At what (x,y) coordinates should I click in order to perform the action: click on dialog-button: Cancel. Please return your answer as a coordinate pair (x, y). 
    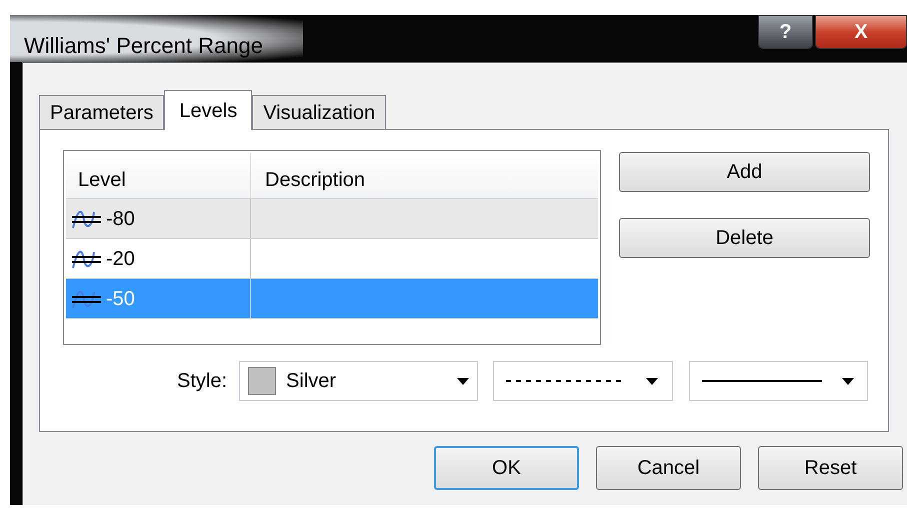
    Looking at the image, I should click on (668, 468).